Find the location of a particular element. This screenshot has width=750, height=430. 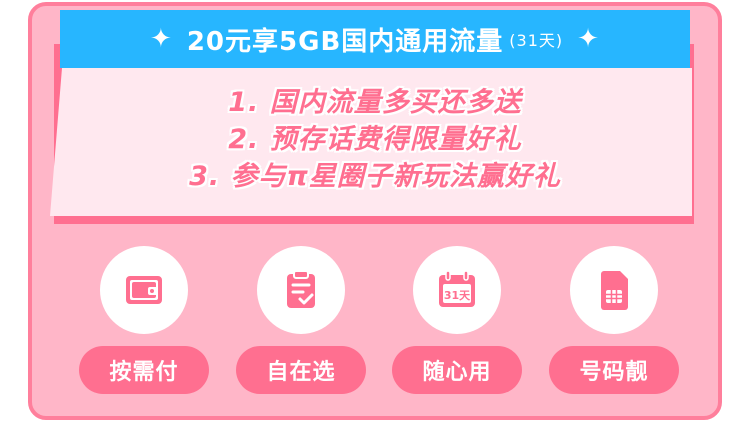

calendar-icon-circle: 31天 is located at coordinates (457, 290).